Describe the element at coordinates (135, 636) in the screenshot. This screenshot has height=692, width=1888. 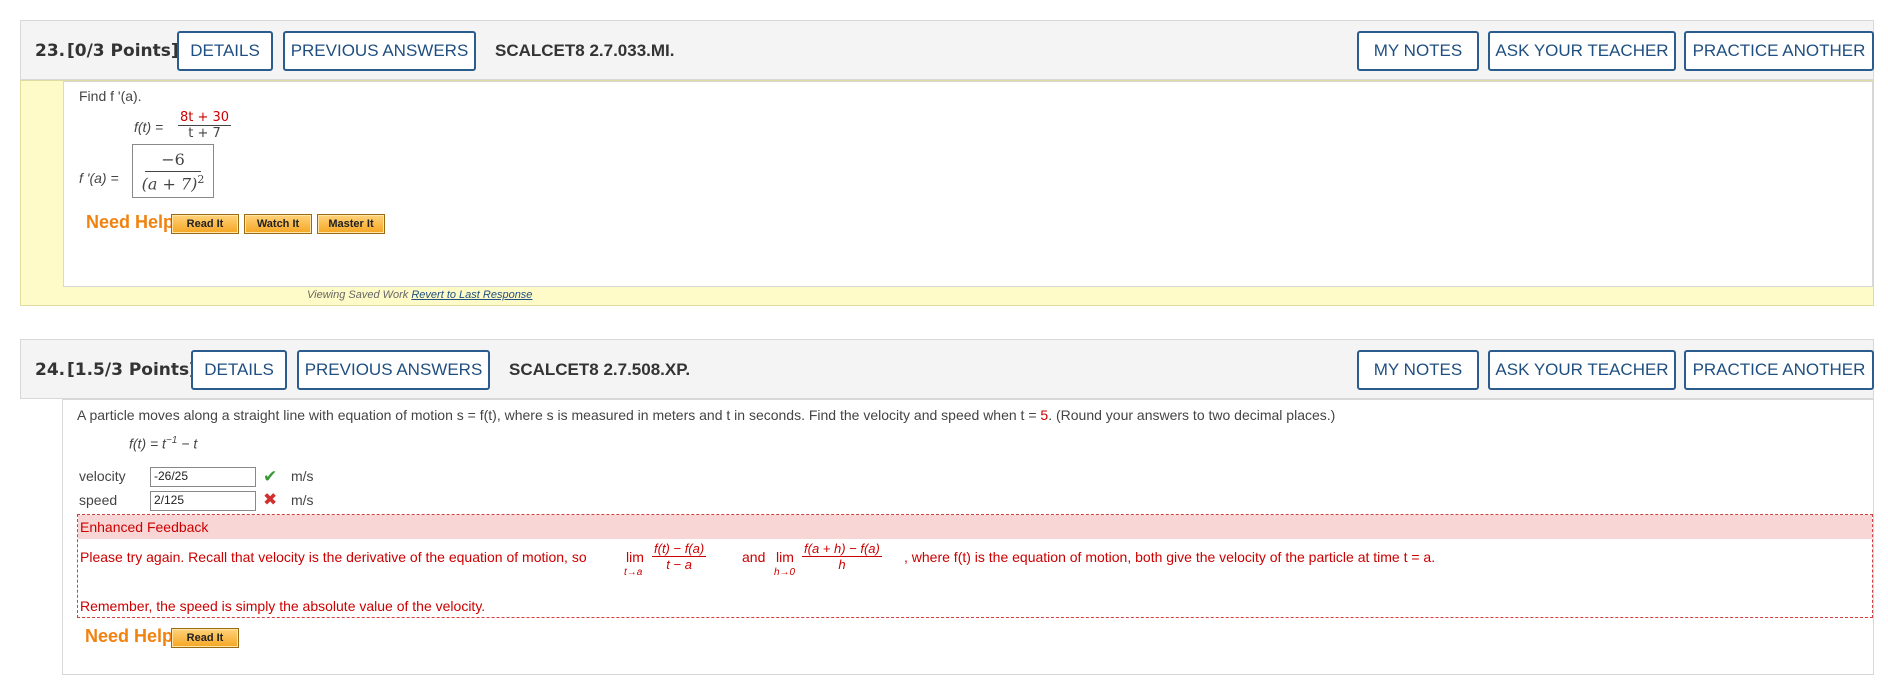
I see `need-help-label: Need Help?` at that location.